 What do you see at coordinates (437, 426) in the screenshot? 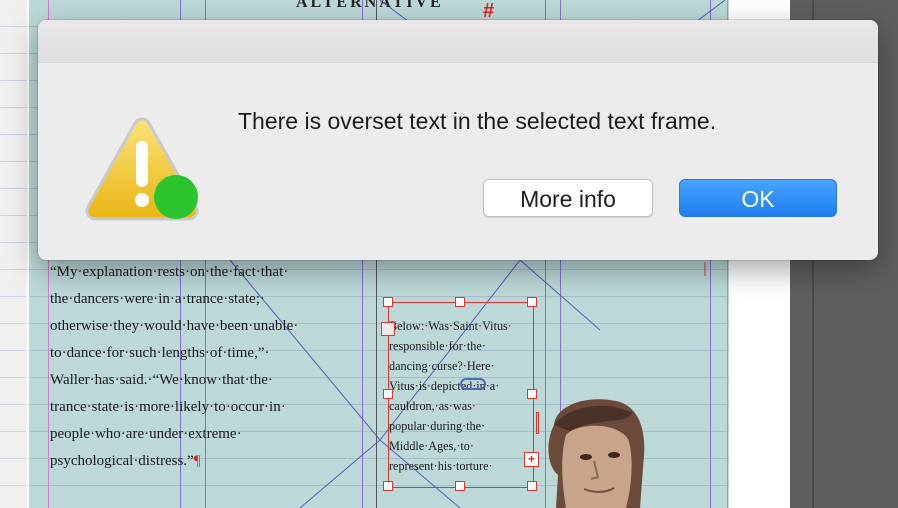
I see `caption-line: popular·during·the·` at bounding box center [437, 426].